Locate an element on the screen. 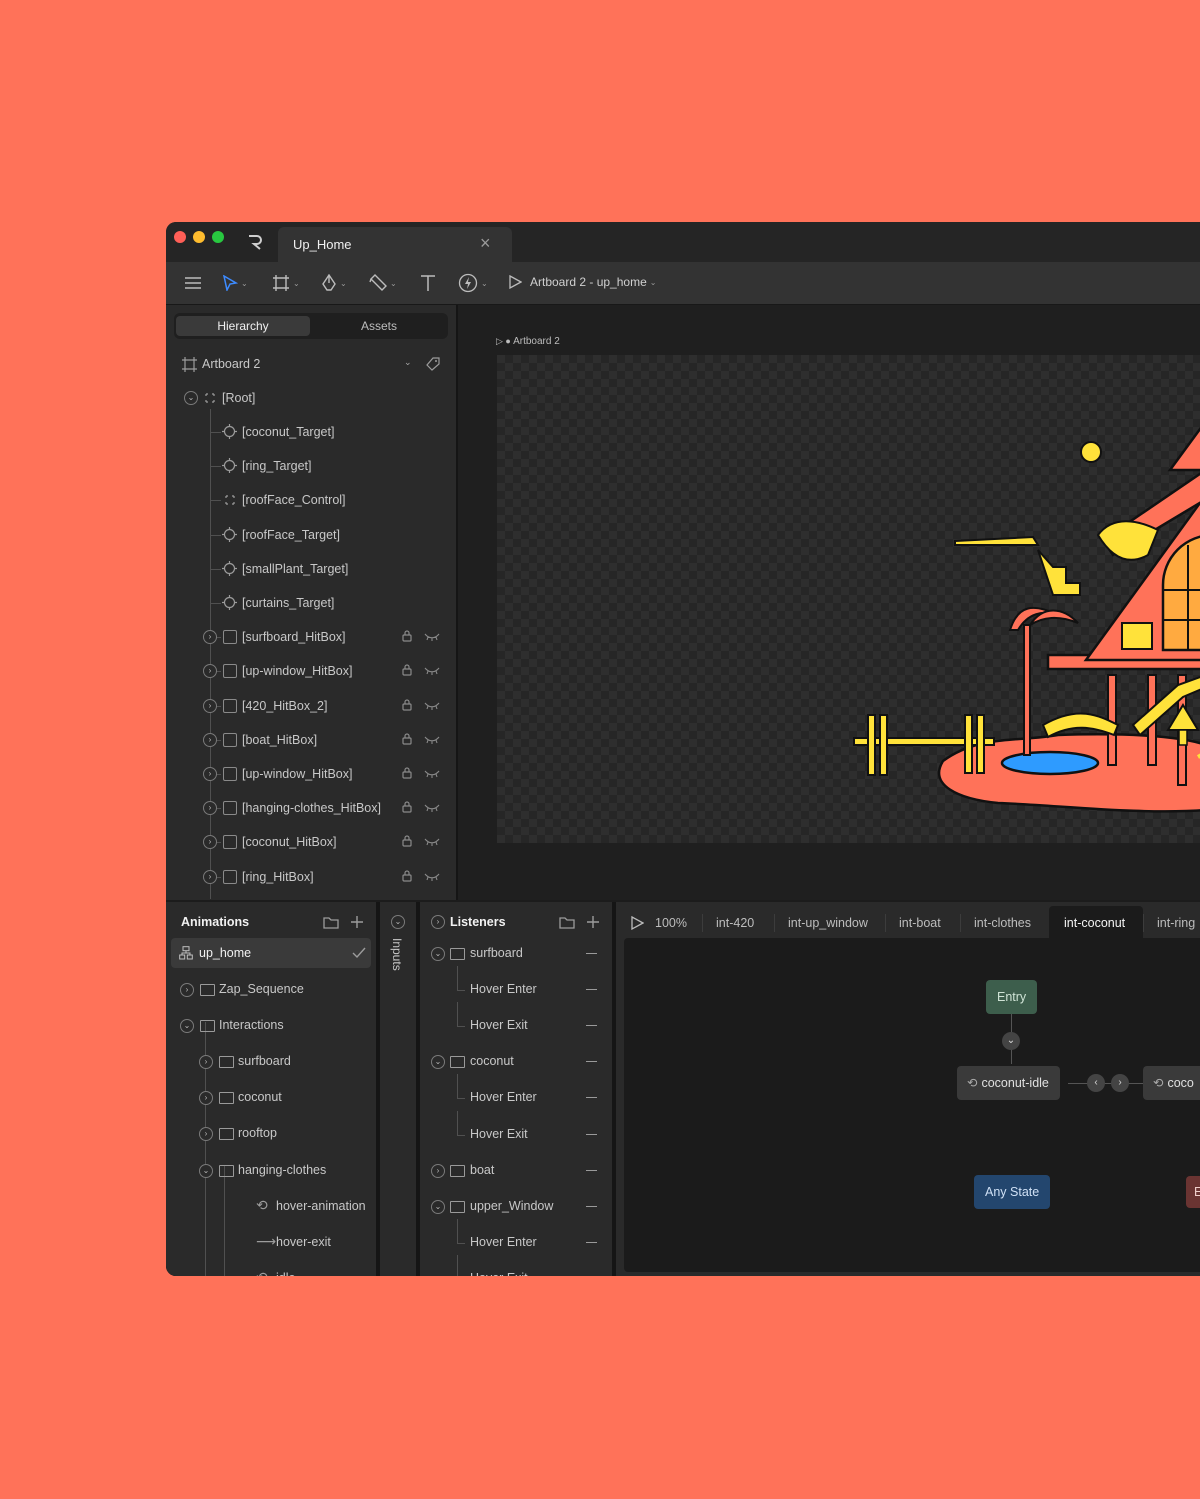 The height and width of the screenshot is (1499, 1200). hierarchy-item: › [boat_HitBox] is located at coordinates (311, 740).